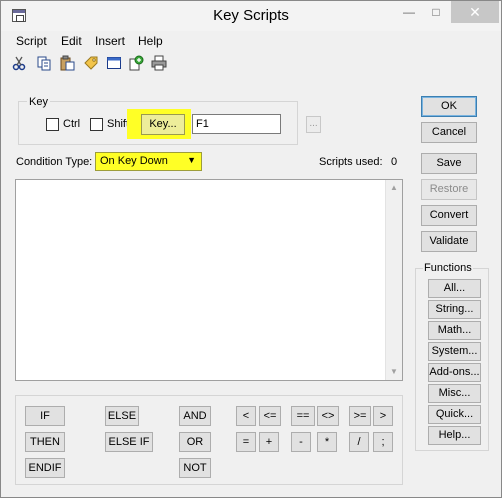  I want to click on condition-type-label: Condition Type:, so click(54, 162).